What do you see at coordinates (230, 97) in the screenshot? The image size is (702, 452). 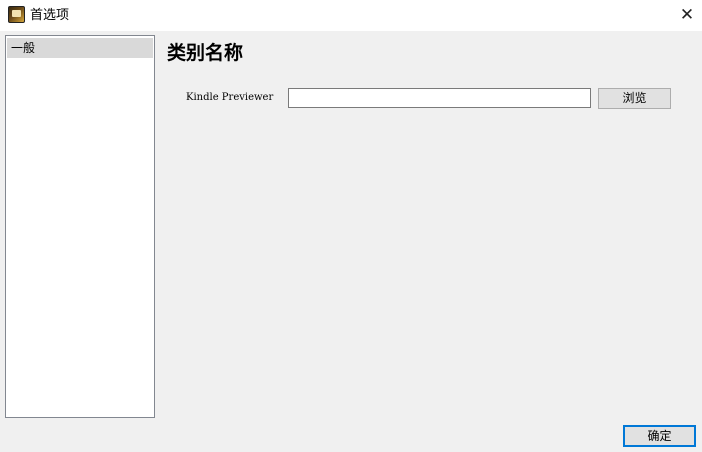 I see `kindle-previewer-label: Kindle Previewer` at bounding box center [230, 97].